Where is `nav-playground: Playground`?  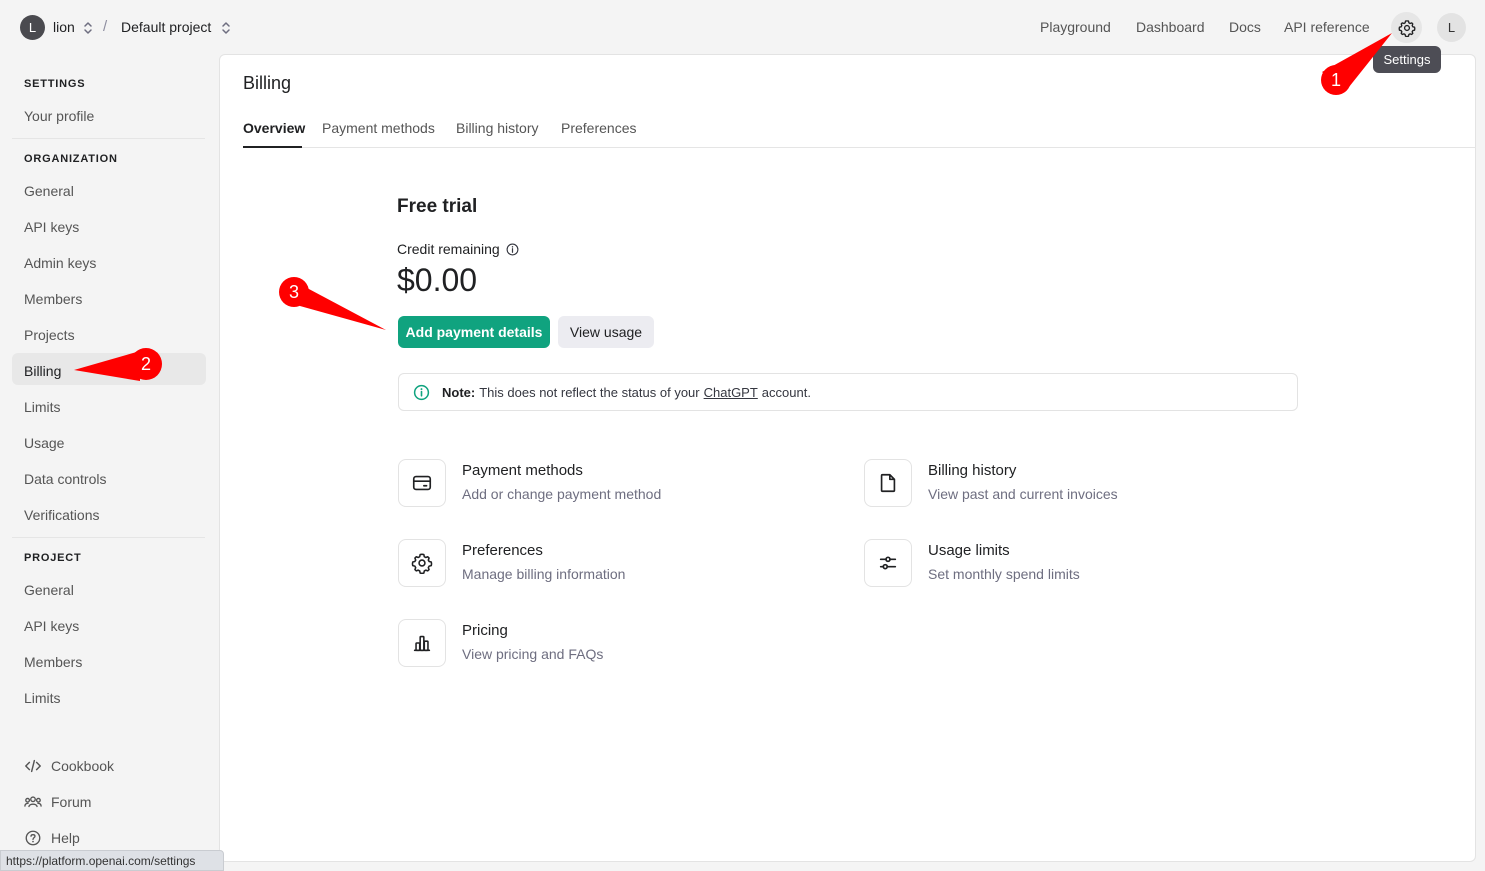 nav-playground: Playground is located at coordinates (1075, 27).